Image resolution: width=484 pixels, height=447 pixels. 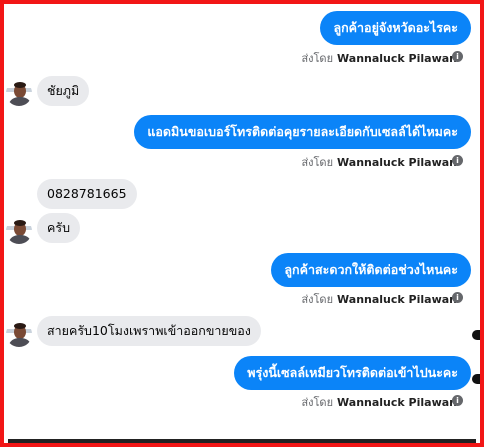 What do you see at coordinates (352, 373) in the screenshot?
I see `message-outgoing: พรุ่งนี้เซลล์เหมียวโทรติดต่อเข้าไปนะคะ` at bounding box center [352, 373].